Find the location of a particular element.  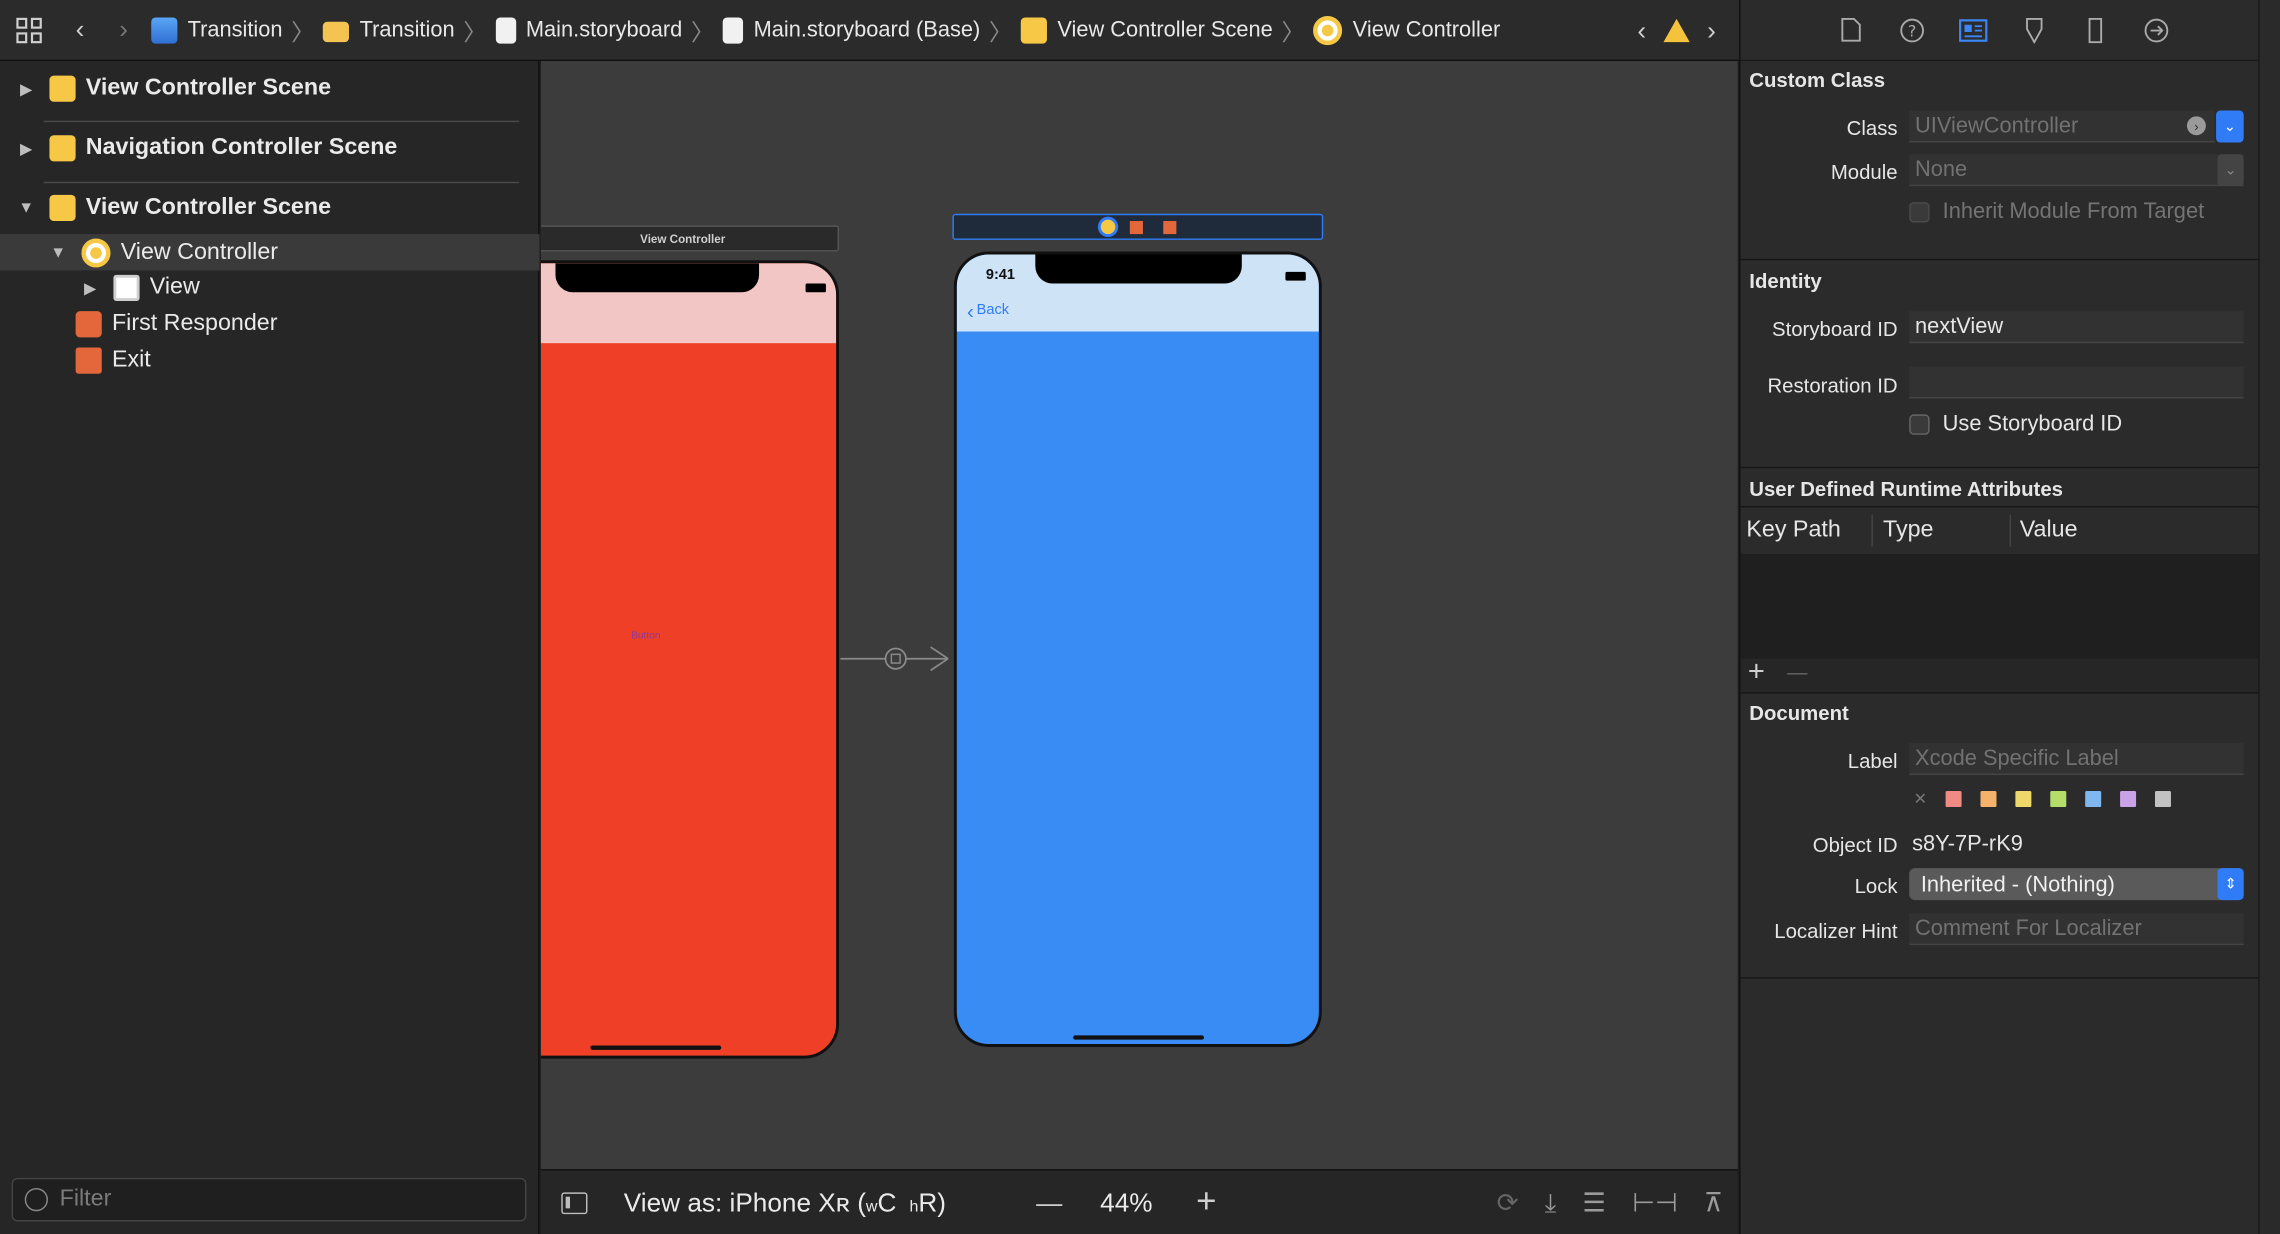

view-controller-phone-left: Button is located at coordinates (690, 659).